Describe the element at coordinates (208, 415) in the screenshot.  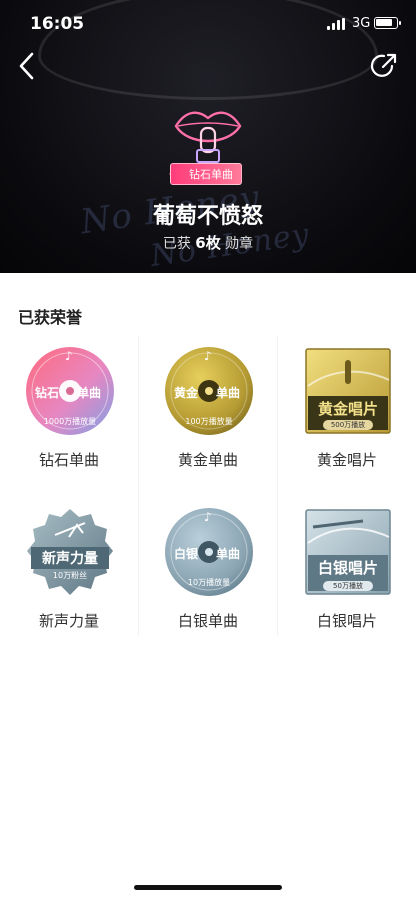
I see `medal-item-gold-single: ♪ 黄金 单曲 100万播放量 黄金单曲` at that location.